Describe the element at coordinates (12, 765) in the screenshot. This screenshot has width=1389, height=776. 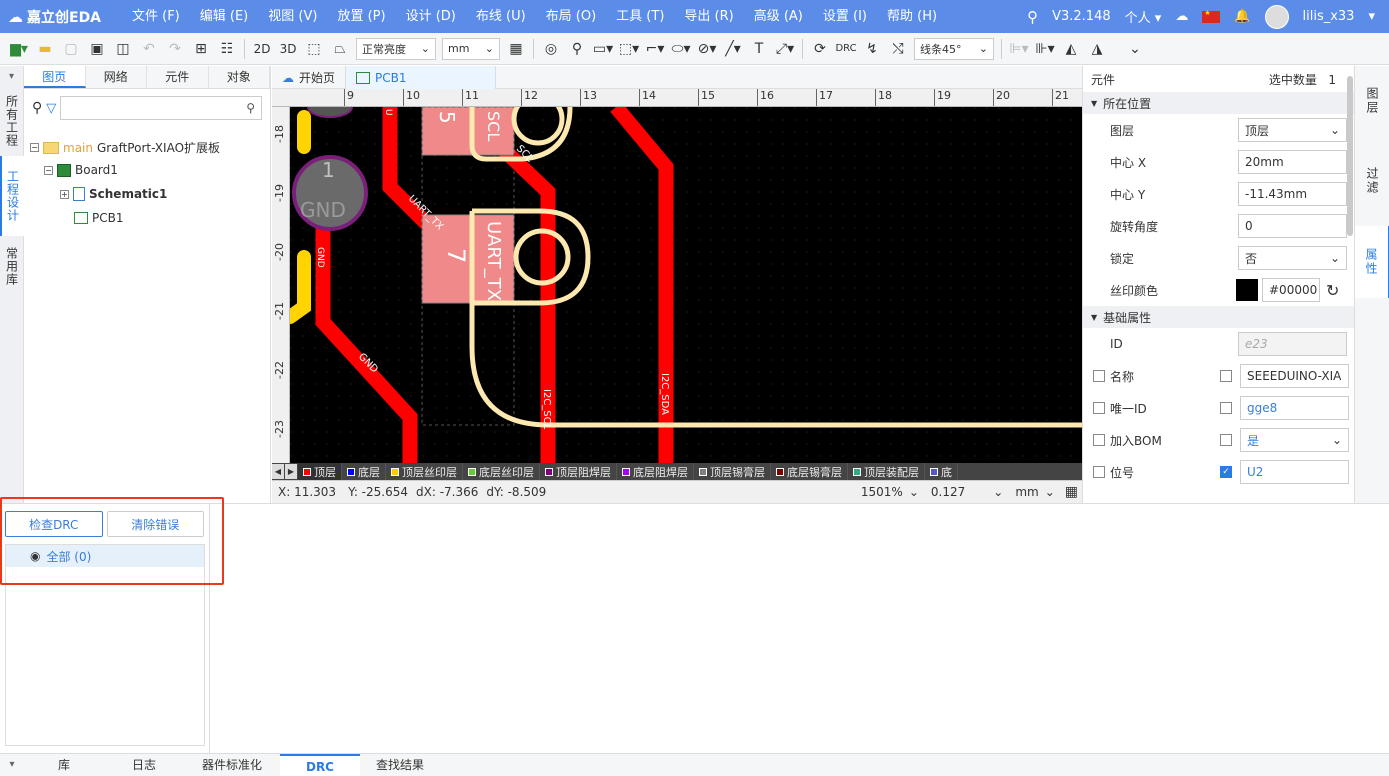
I see `pin-icon: ▾` at that location.